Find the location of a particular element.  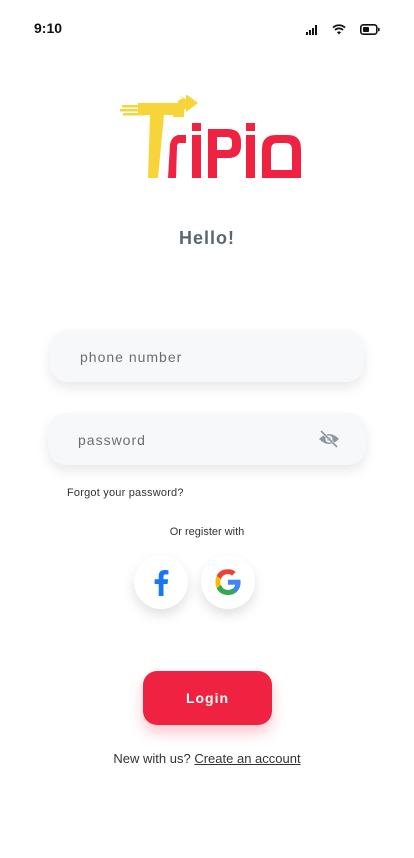

status-time: 9:10 is located at coordinates (48, 28).